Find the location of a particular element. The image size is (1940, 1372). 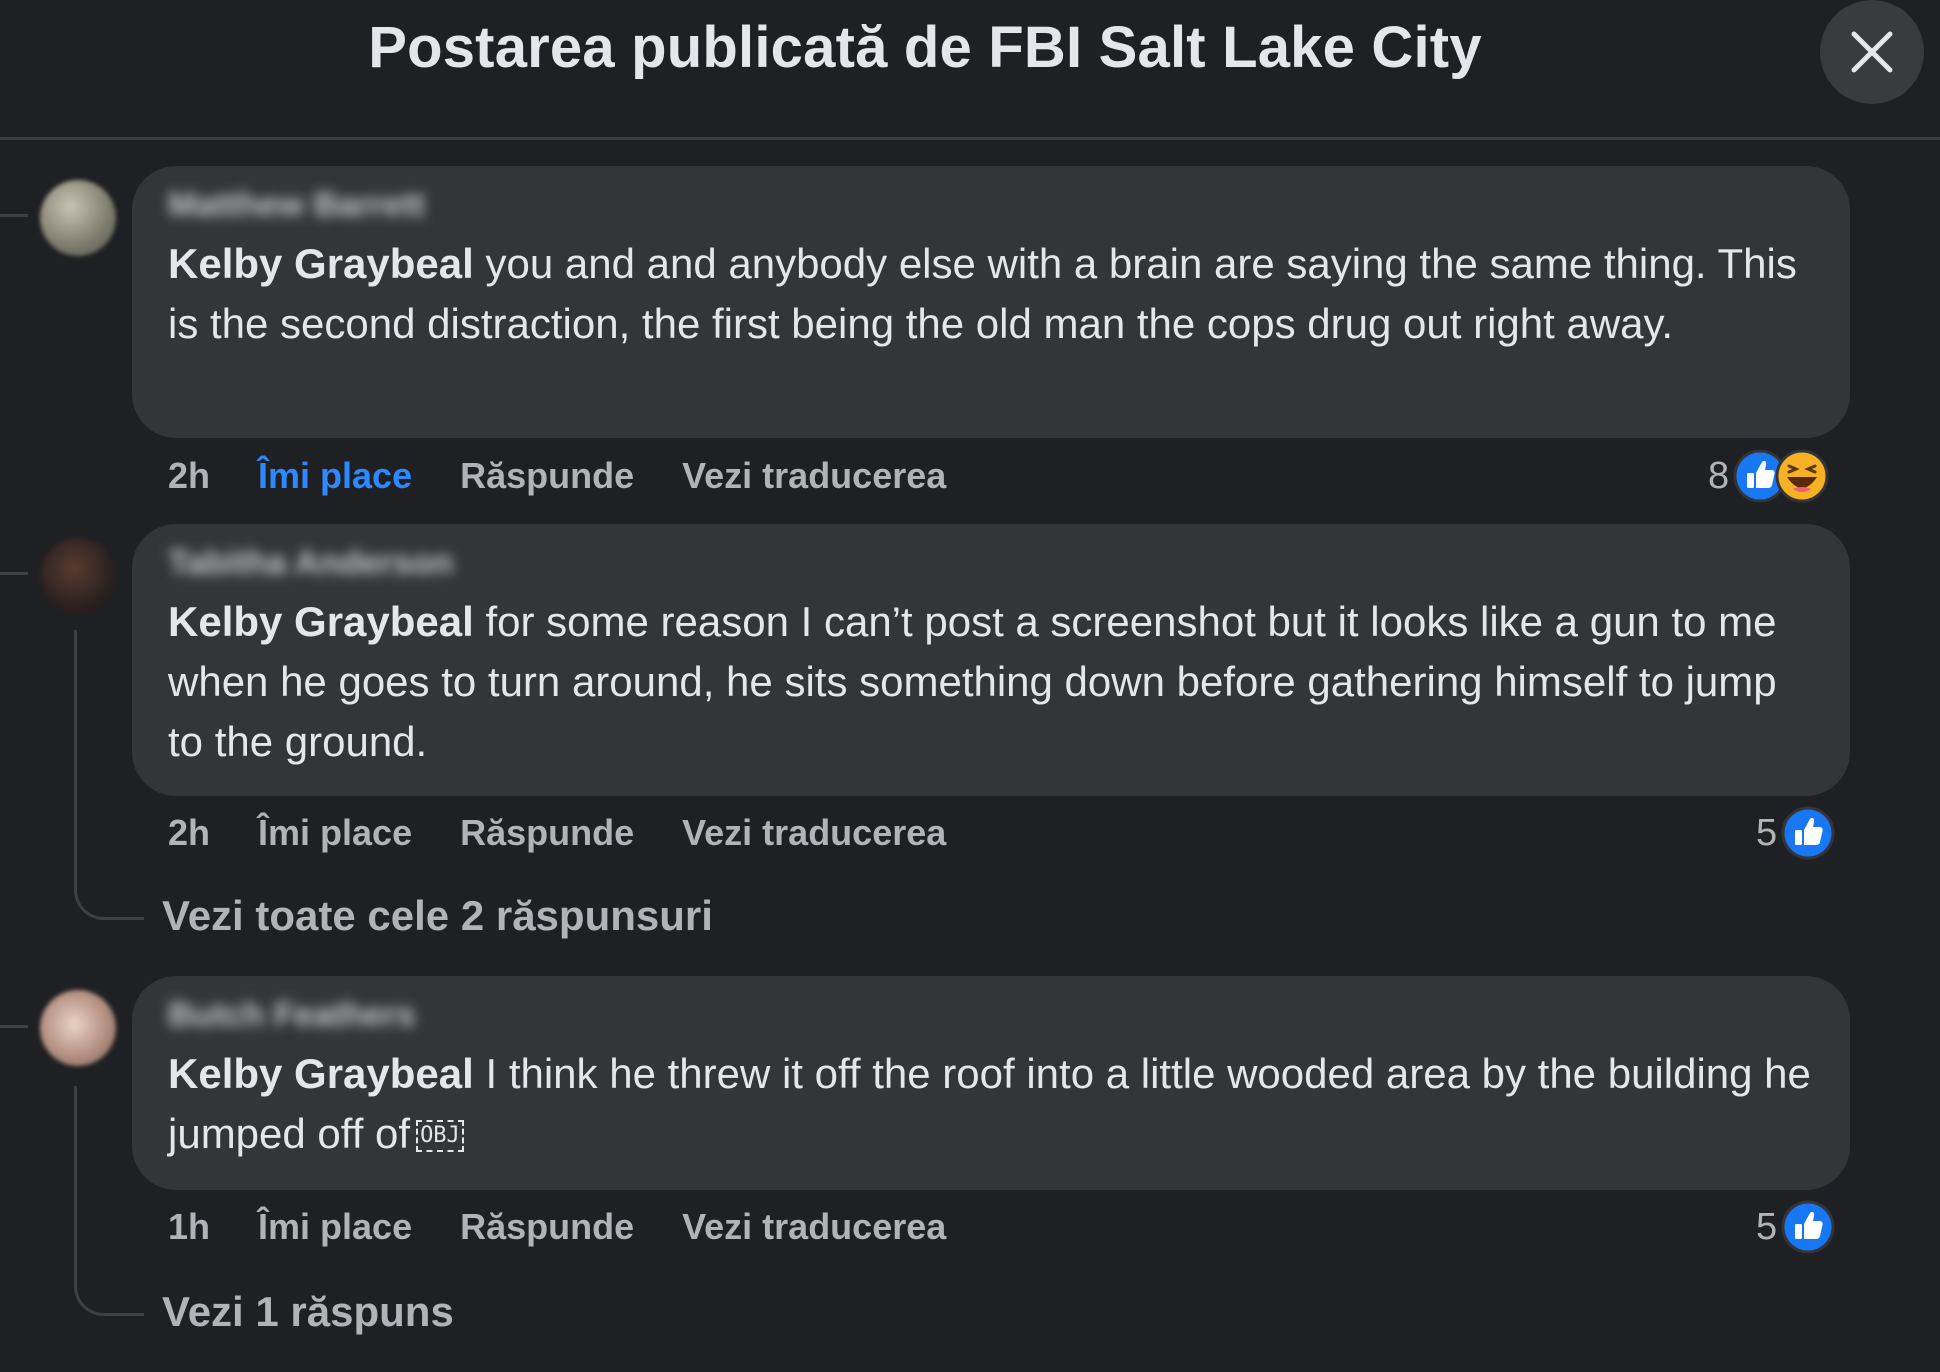

reaction-count: 8 is located at coordinates (1719, 475).